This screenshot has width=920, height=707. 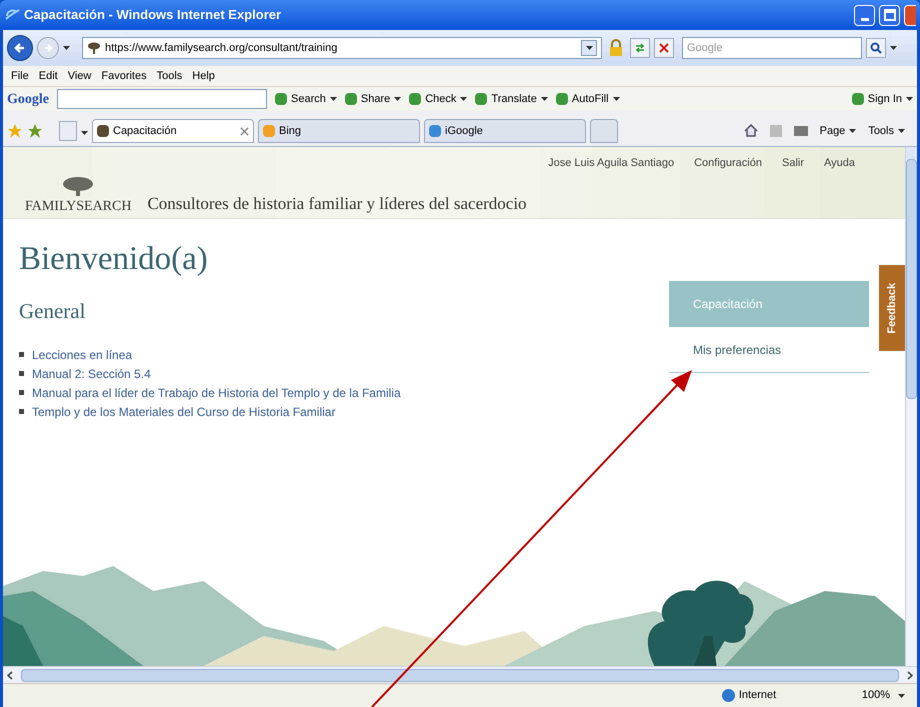 What do you see at coordinates (588, 99) in the screenshot?
I see `toolbar-button: AutoFill` at bounding box center [588, 99].